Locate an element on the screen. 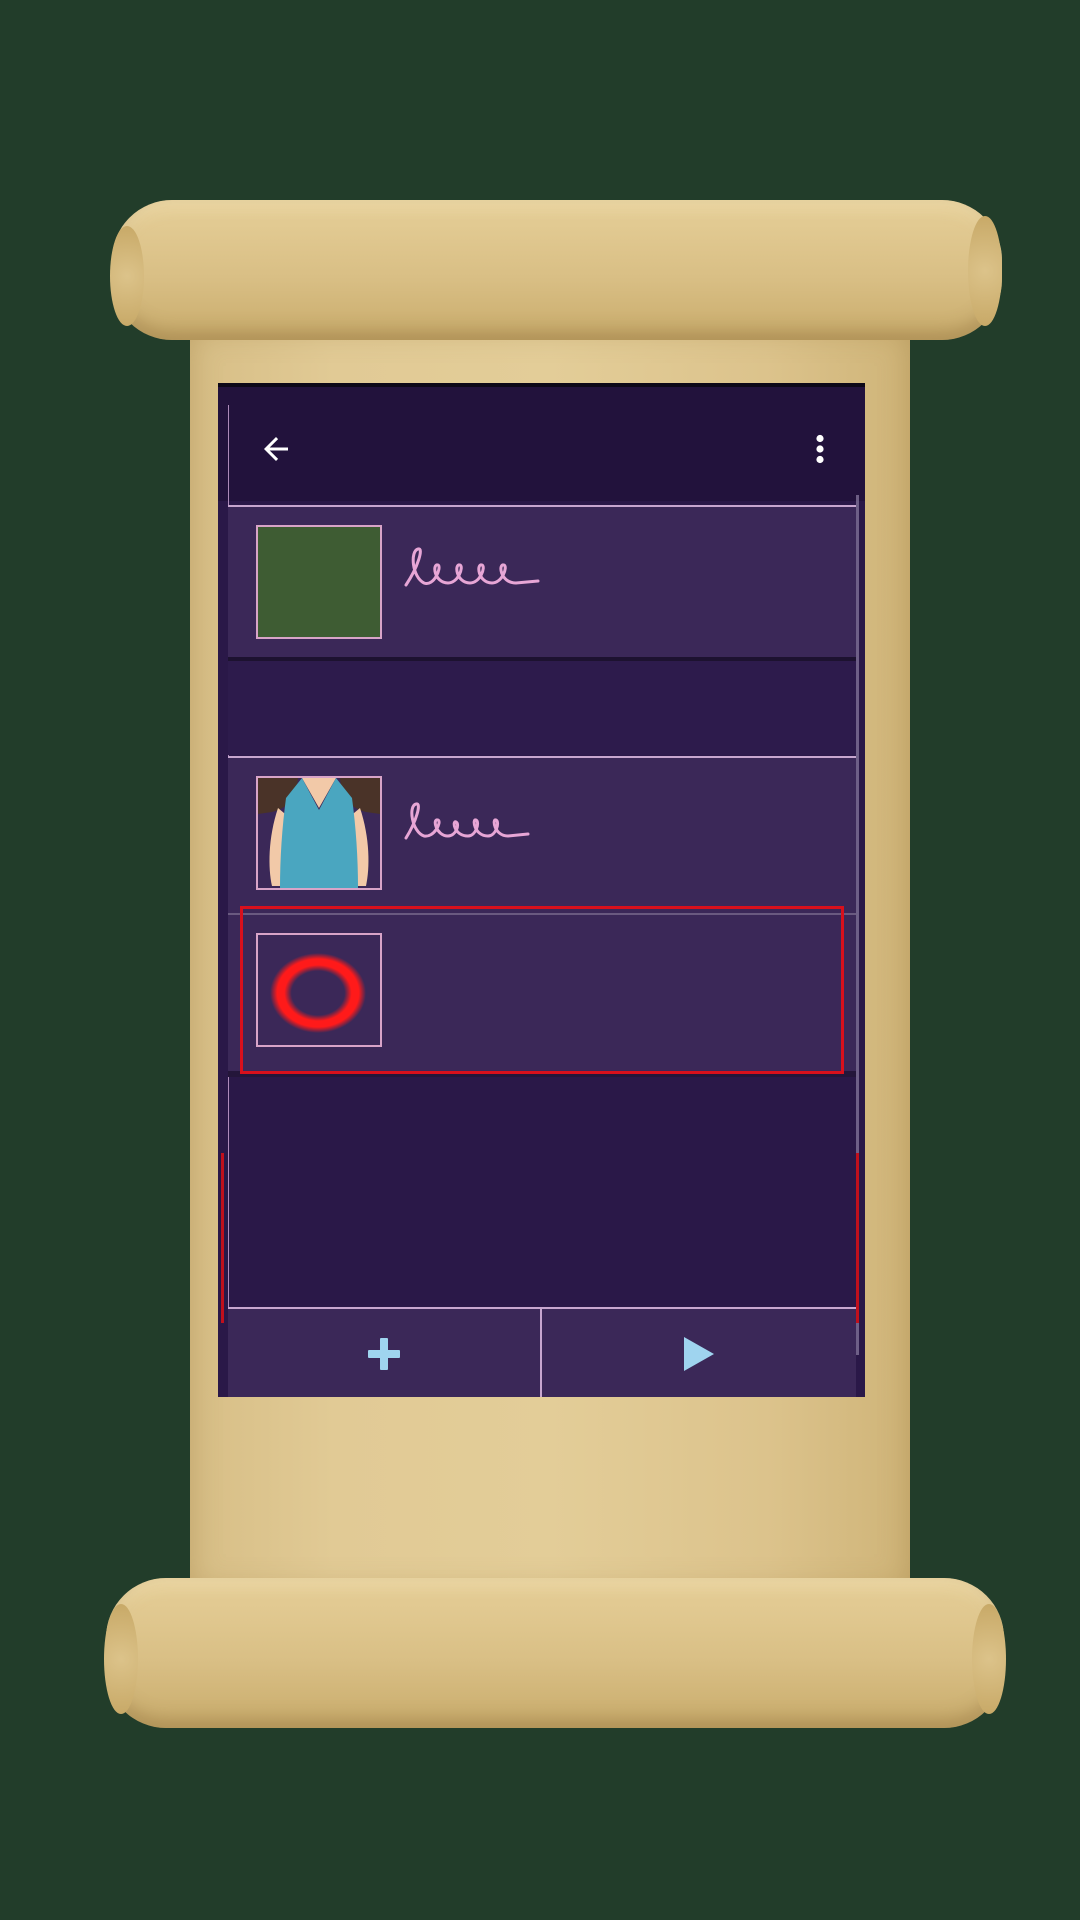 The width and height of the screenshot is (1080, 1920). scroll-bottom-roll is located at coordinates (555, 1653).